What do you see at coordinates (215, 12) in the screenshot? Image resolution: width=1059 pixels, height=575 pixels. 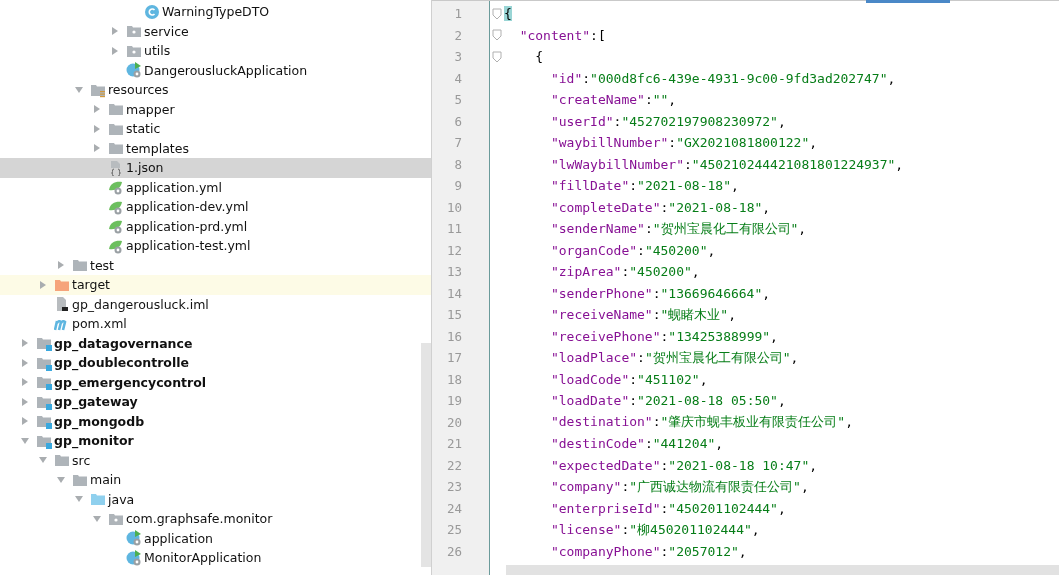 I see `tree-item: WarningTypeDTO` at bounding box center [215, 12].